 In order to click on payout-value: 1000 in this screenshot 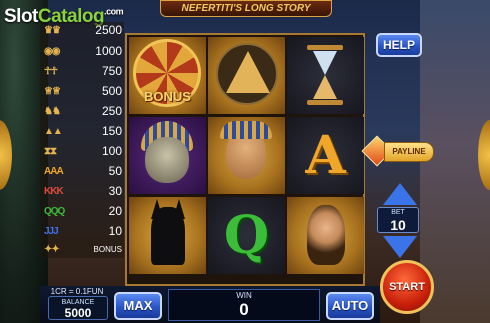, I will do `click(108, 51)`.